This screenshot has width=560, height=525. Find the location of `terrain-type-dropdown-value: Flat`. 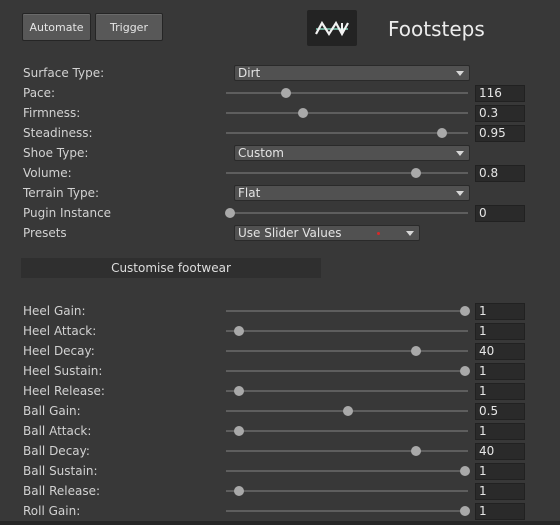

terrain-type-dropdown-value: Flat is located at coordinates (249, 193).